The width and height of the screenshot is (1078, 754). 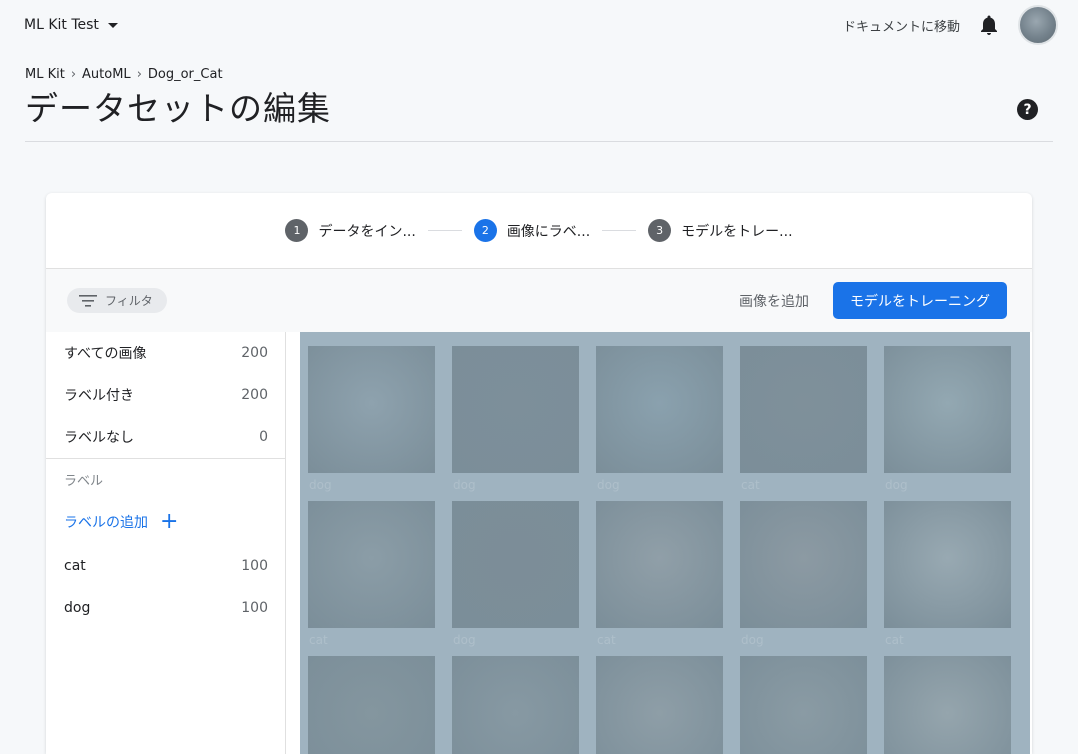 What do you see at coordinates (539, 25) in the screenshot?
I see `top-bar: ML Kit Test ドキュメントに移動` at bounding box center [539, 25].